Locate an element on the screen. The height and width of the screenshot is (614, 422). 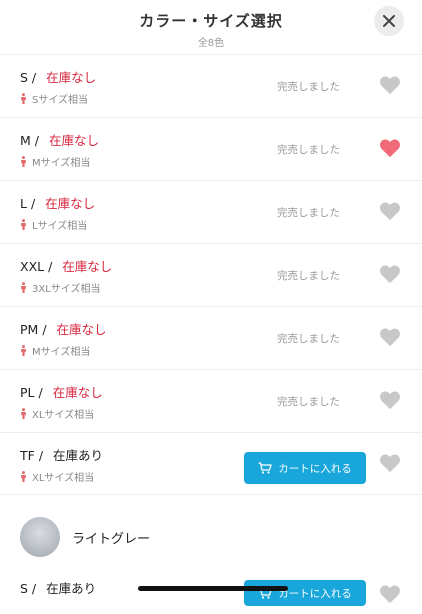
size-row-l: L / 在庫なし Lサイズ相当 完売しました is located at coordinates (211, 211).